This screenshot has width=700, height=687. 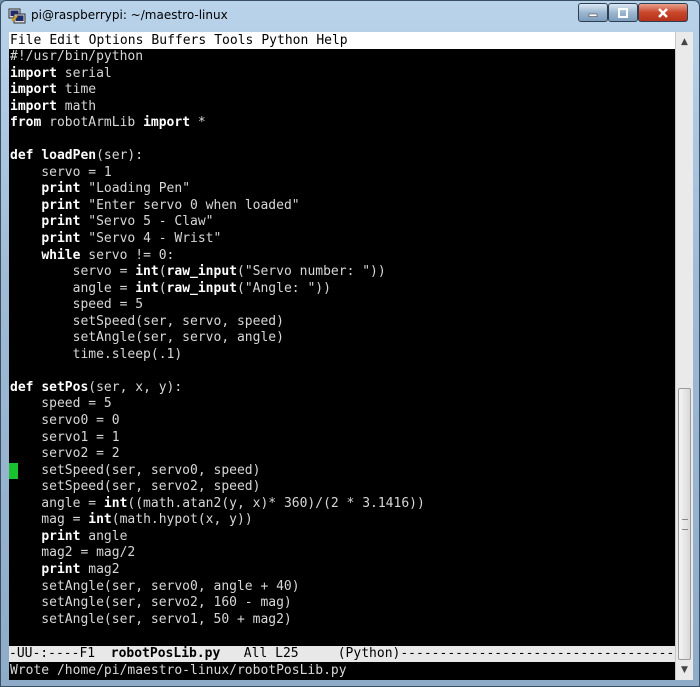 What do you see at coordinates (25, 40) in the screenshot?
I see `menu-file: File` at bounding box center [25, 40].